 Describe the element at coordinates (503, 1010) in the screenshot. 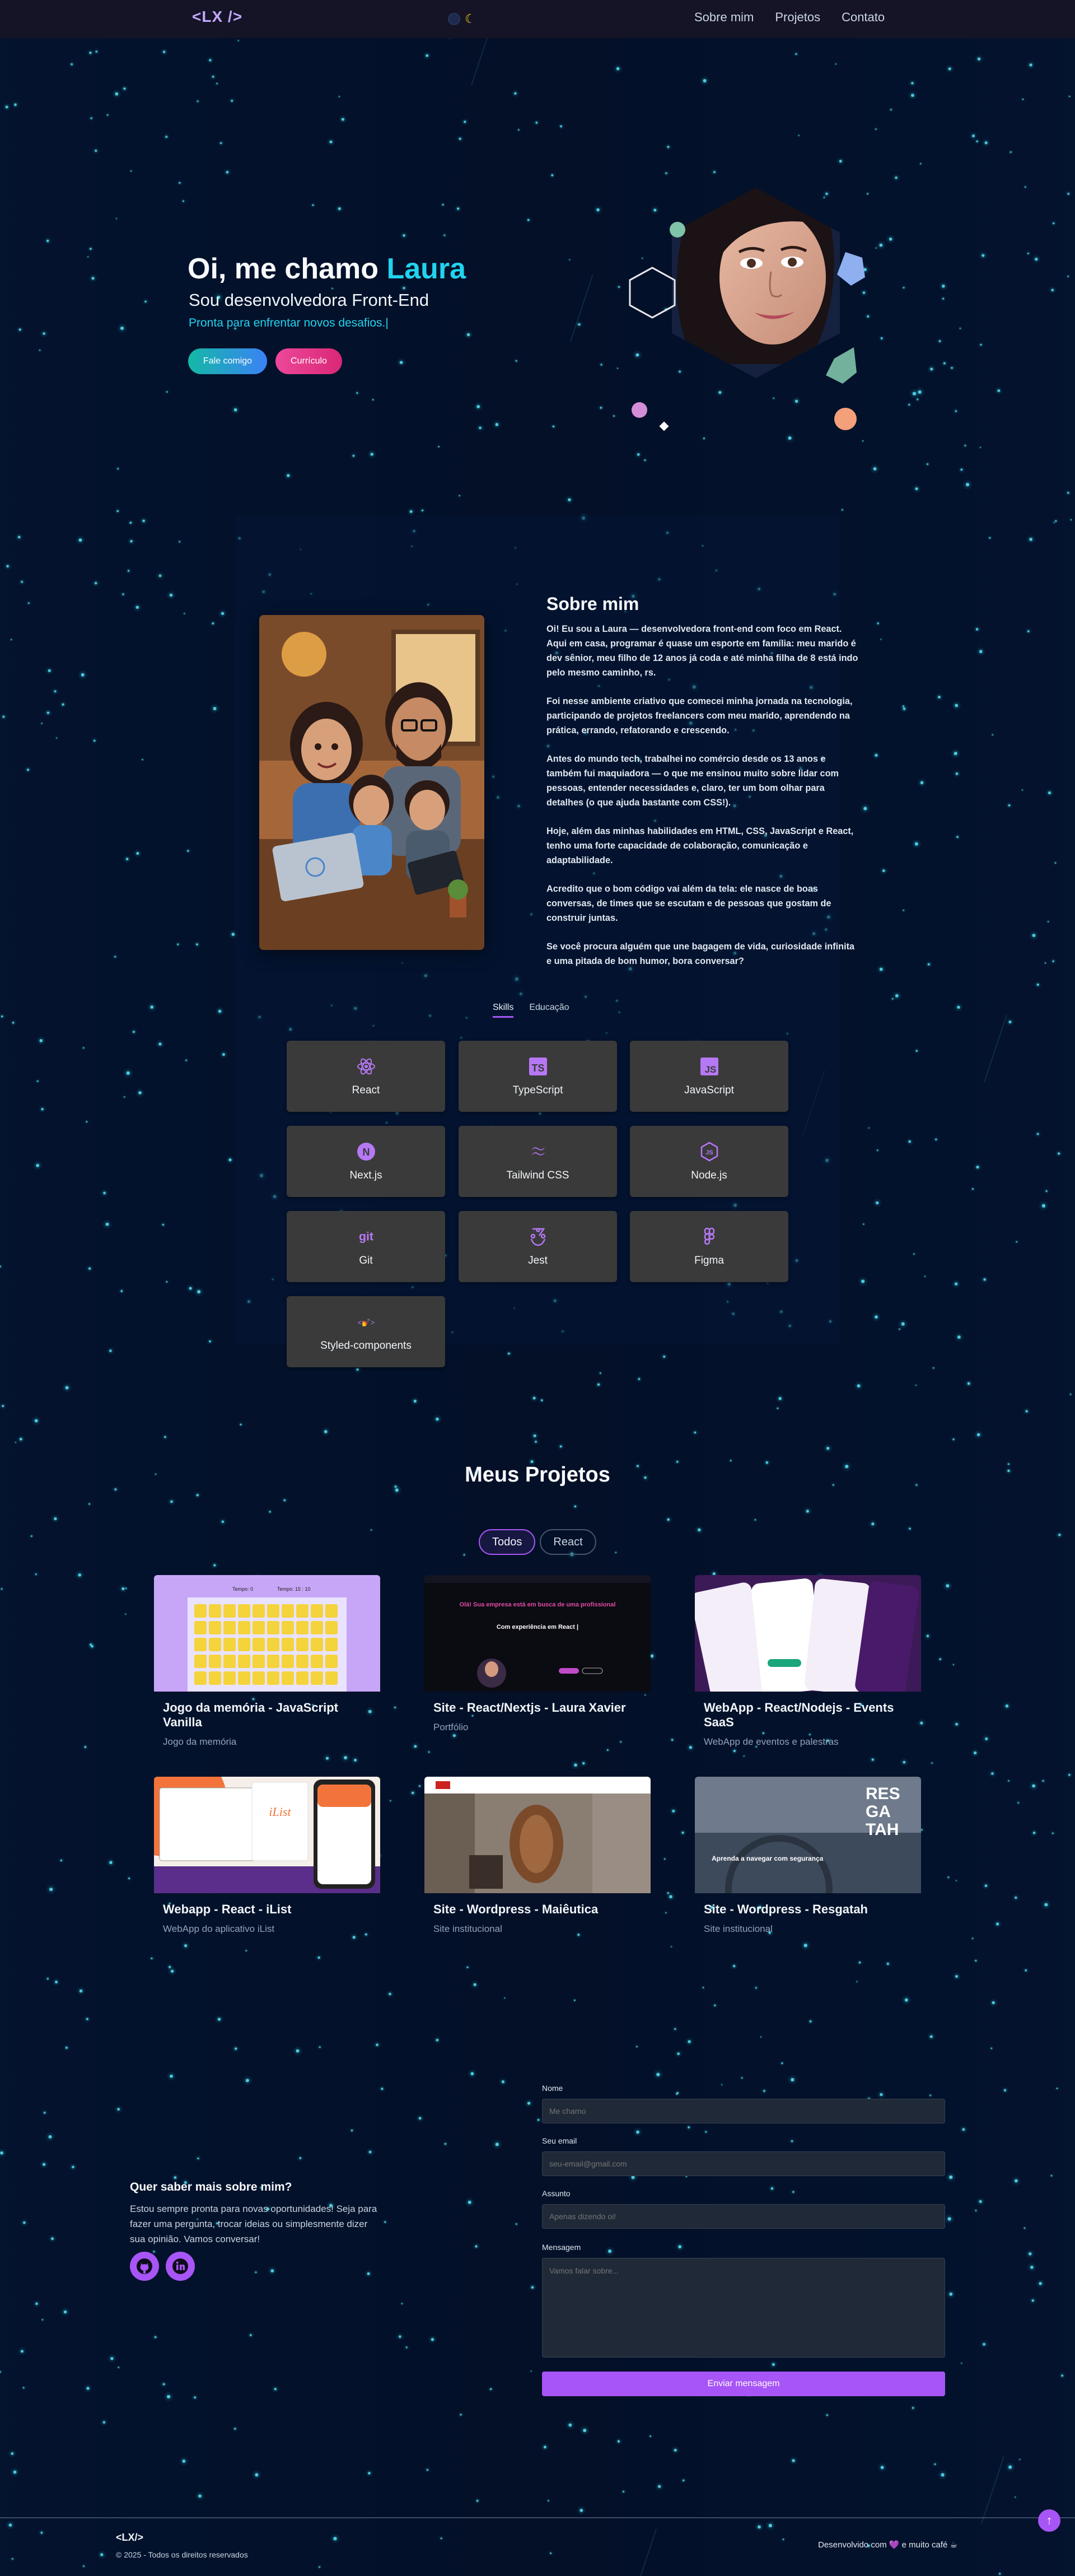

I see `tab-skills: Skills` at that location.